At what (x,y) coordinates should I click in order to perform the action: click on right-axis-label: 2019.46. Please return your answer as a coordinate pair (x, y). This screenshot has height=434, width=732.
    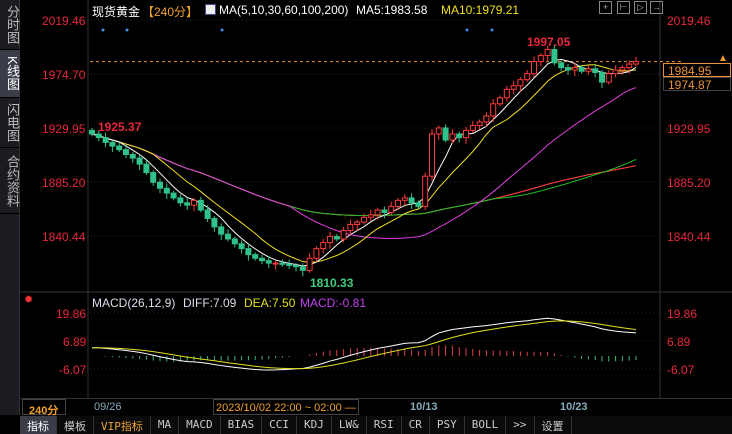
    Looking at the image, I should click on (689, 21).